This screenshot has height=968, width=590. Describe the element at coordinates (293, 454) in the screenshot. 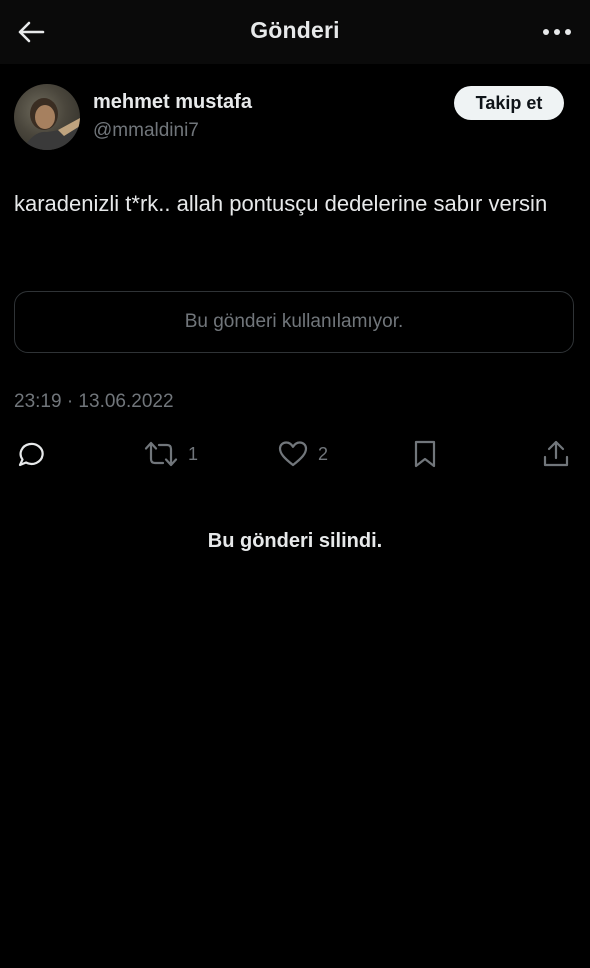

I see `heart-icon` at that location.